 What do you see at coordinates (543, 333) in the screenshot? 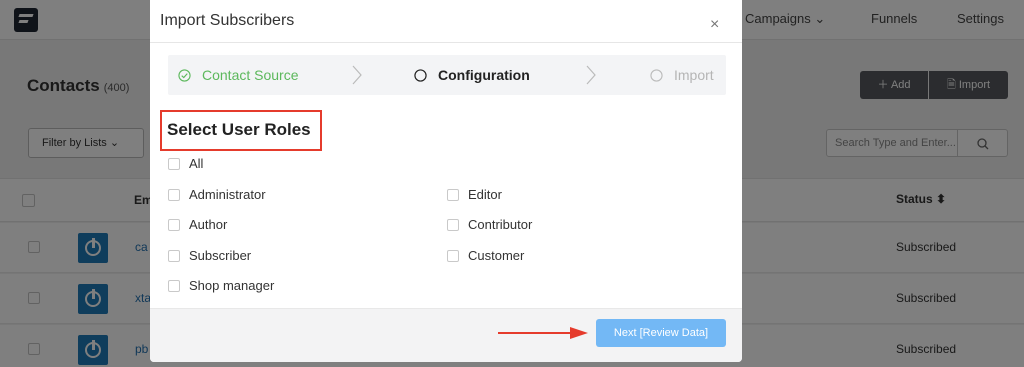
I see `arrow-right-icon` at bounding box center [543, 333].